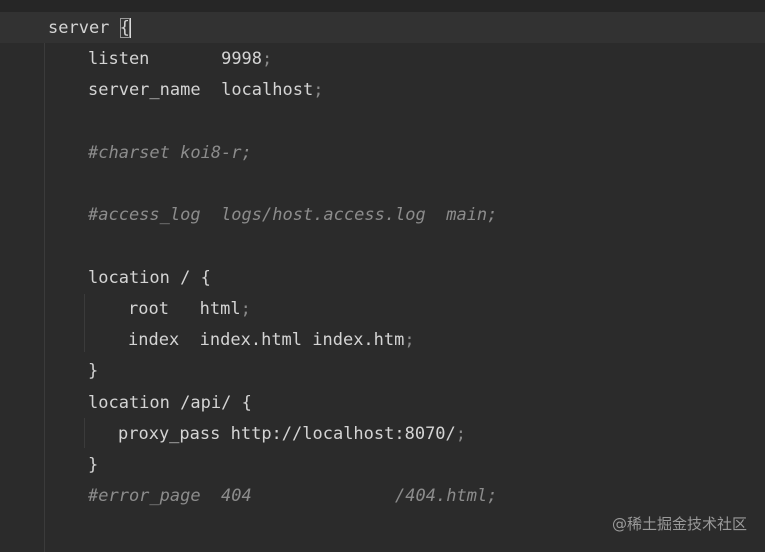 This screenshot has width=765, height=552. Describe the element at coordinates (206, 403) in the screenshot. I see `location-path: /api/` at that location.